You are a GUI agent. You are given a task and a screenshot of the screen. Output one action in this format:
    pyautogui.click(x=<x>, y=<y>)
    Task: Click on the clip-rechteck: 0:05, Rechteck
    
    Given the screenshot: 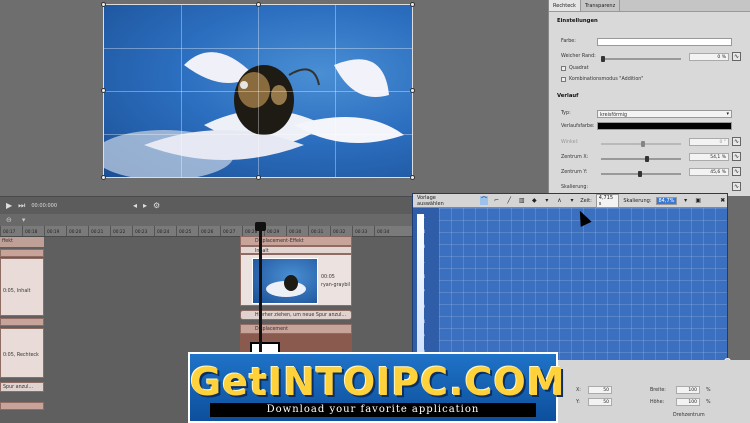 What is the action you would take?
    pyautogui.click(x=22, y=353)
    